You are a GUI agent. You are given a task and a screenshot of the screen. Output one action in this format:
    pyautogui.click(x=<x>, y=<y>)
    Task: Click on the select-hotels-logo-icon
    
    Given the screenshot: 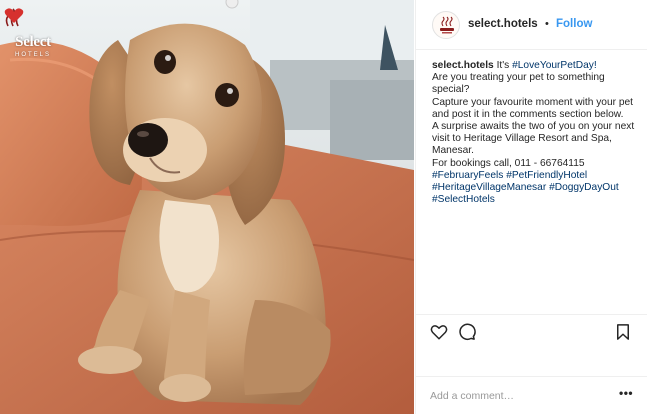 What is the action you would take?
    pyautogui.click(x=447, y=25)
    